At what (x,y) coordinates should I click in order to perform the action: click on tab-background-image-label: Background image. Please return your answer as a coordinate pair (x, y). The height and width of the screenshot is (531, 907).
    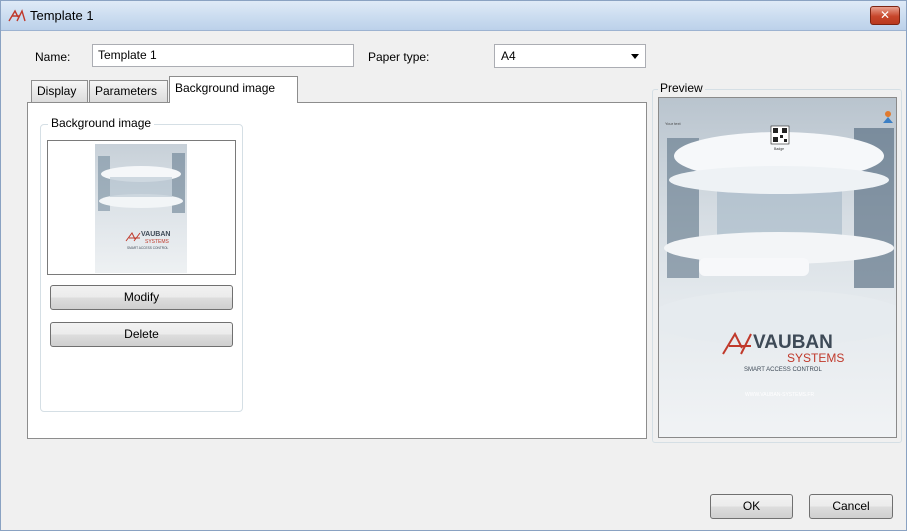
    Looking at the image, I should click on (225, 88).